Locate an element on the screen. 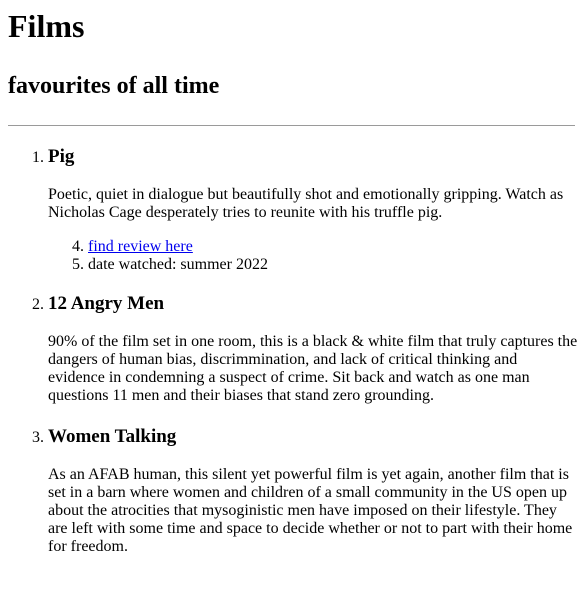 The image size is (583, 609). film-title: Women Talking is located at coordinates (112, 436).